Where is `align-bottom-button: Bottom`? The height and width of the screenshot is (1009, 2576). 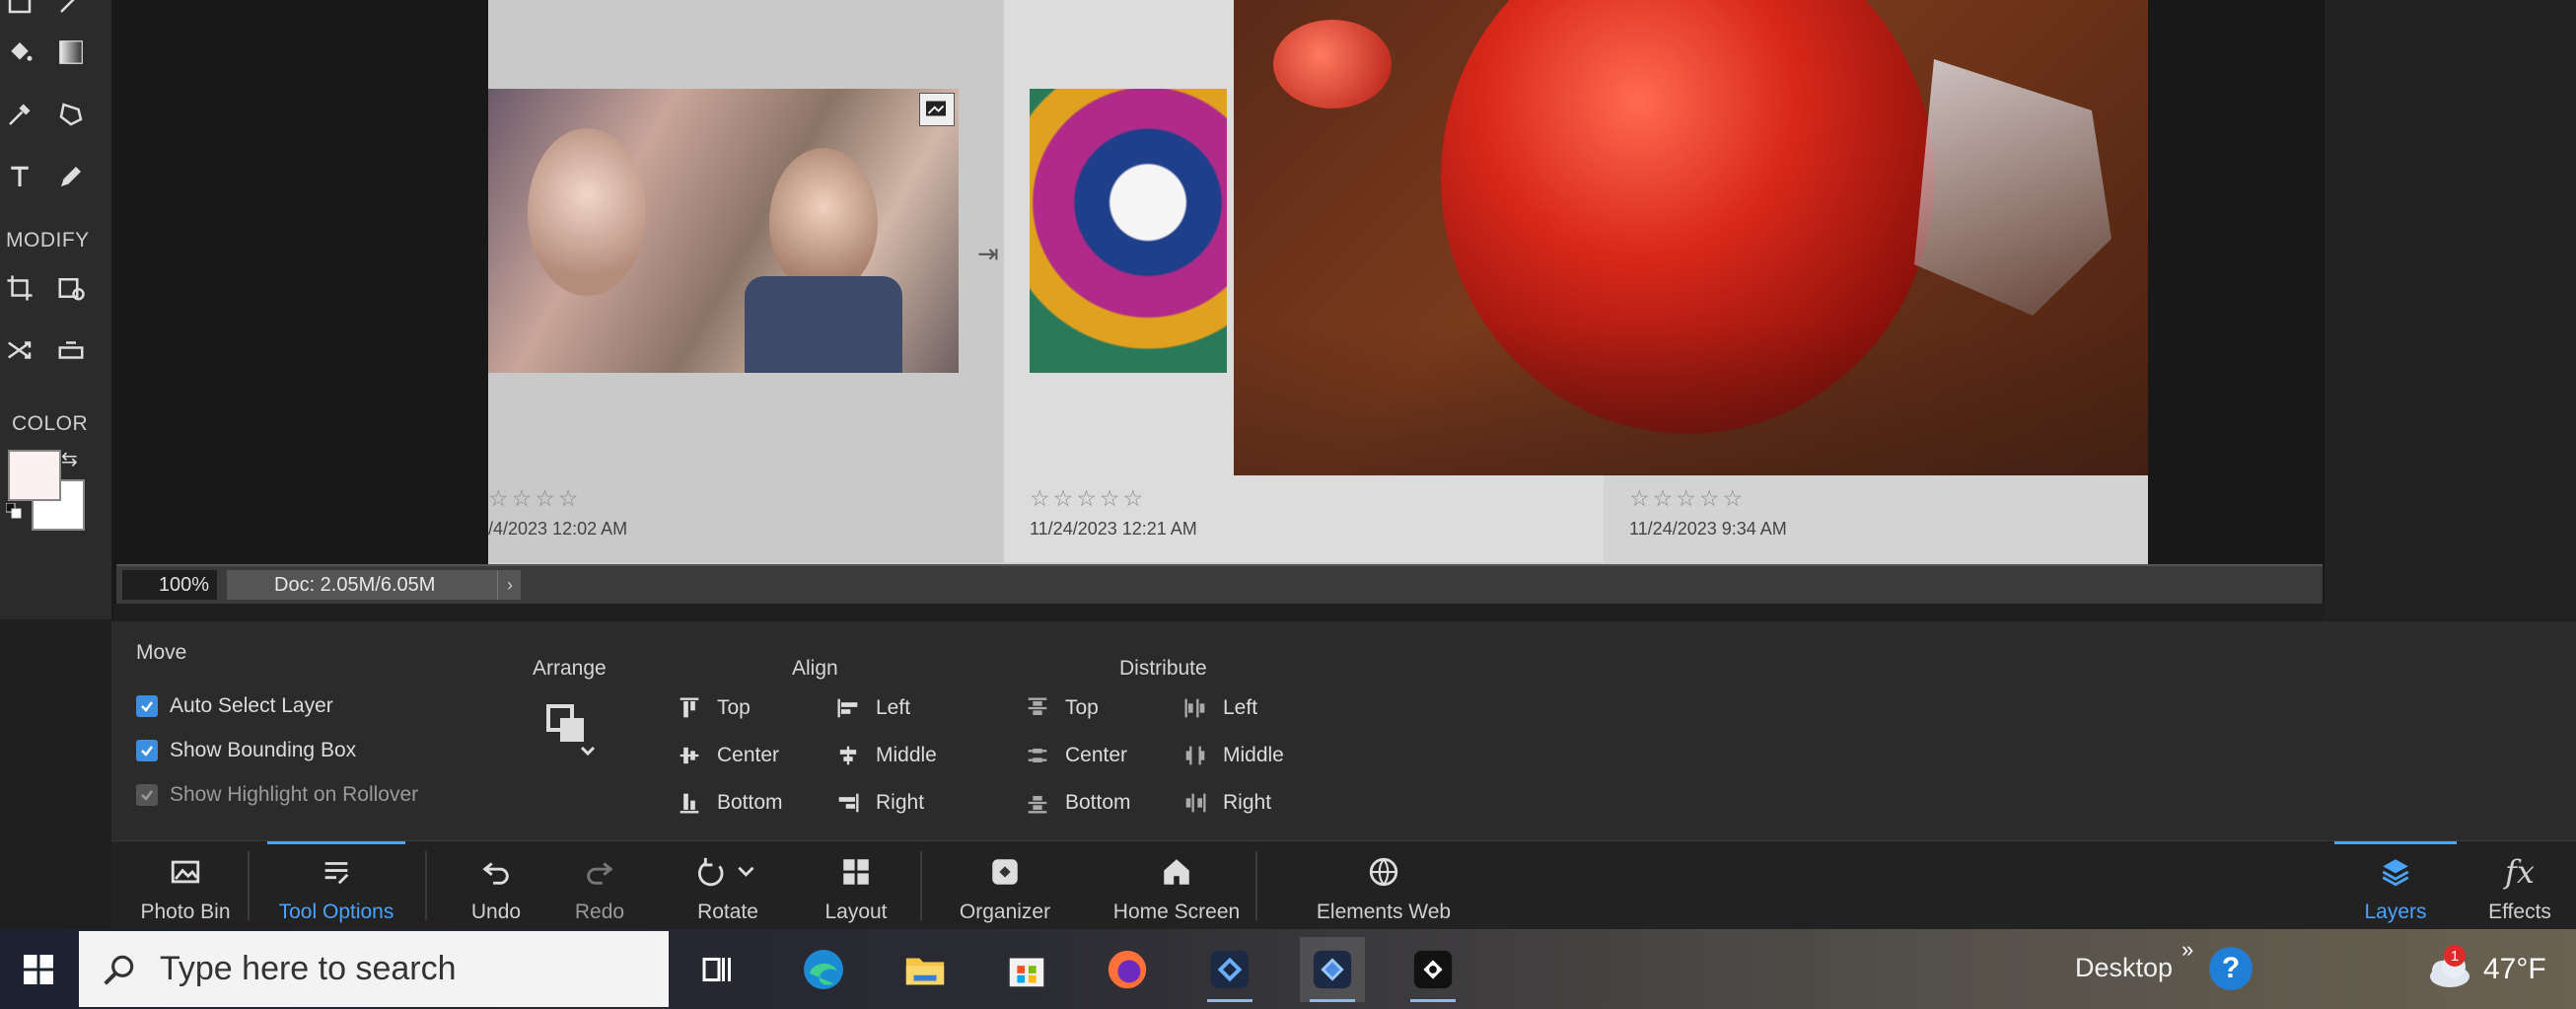 align-bottom-button: Bottom is located at coordinates (730, 803).